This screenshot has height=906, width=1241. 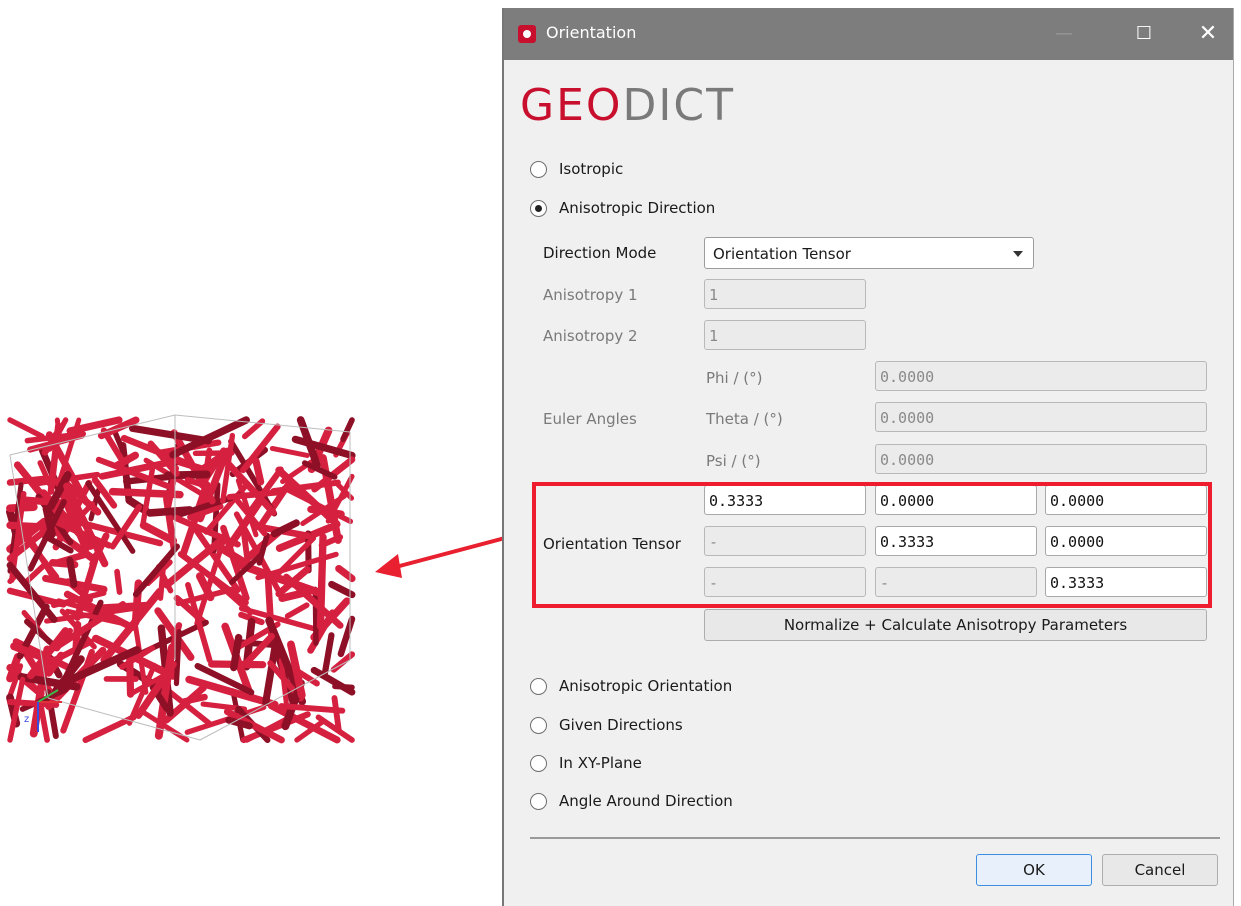 I want to click on radio-isotropic-label: Isotropic, so click(x=591, y=169).